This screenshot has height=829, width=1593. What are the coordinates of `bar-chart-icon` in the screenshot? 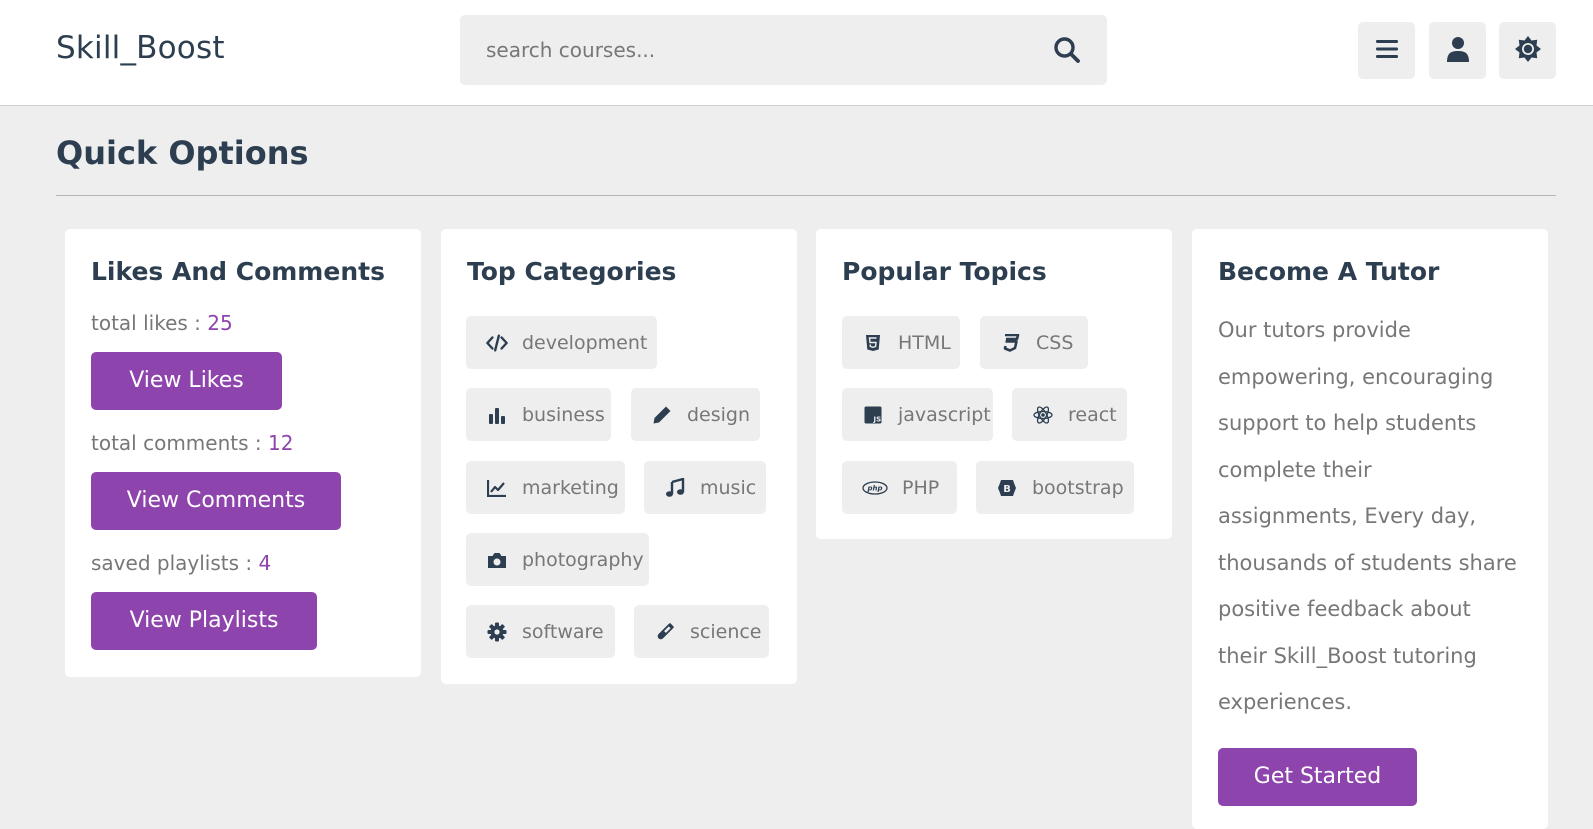 It's located at (497, 415).